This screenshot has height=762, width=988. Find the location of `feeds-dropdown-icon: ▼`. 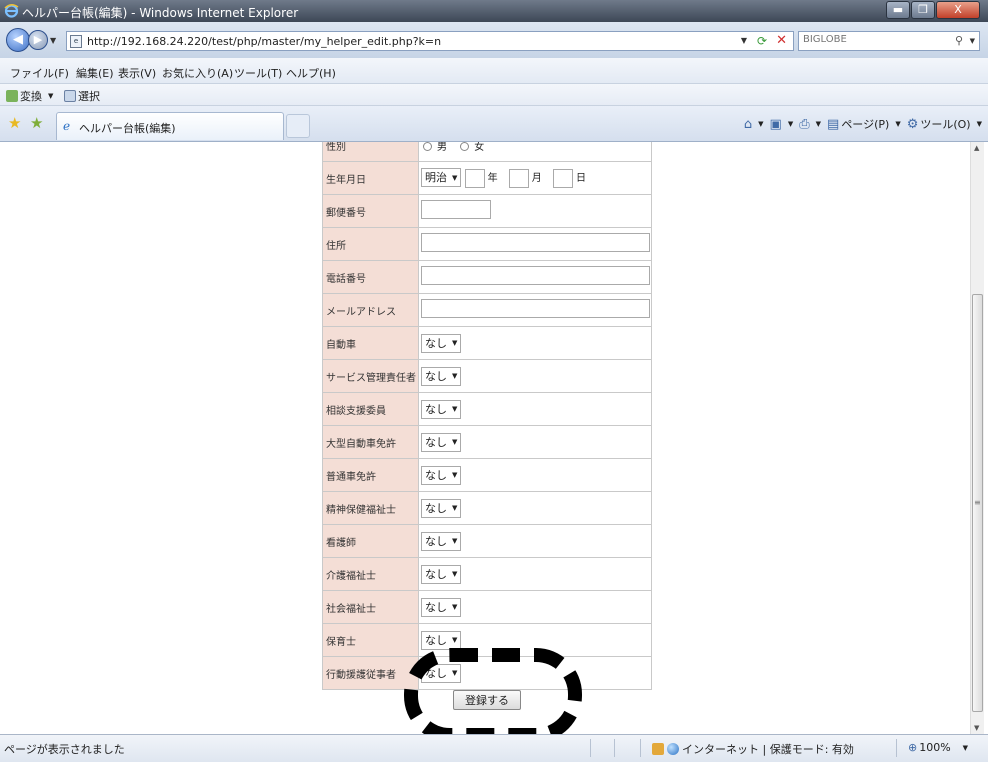

feeds-dropdown-icon: ▼ is located at coordinates (790, 124).